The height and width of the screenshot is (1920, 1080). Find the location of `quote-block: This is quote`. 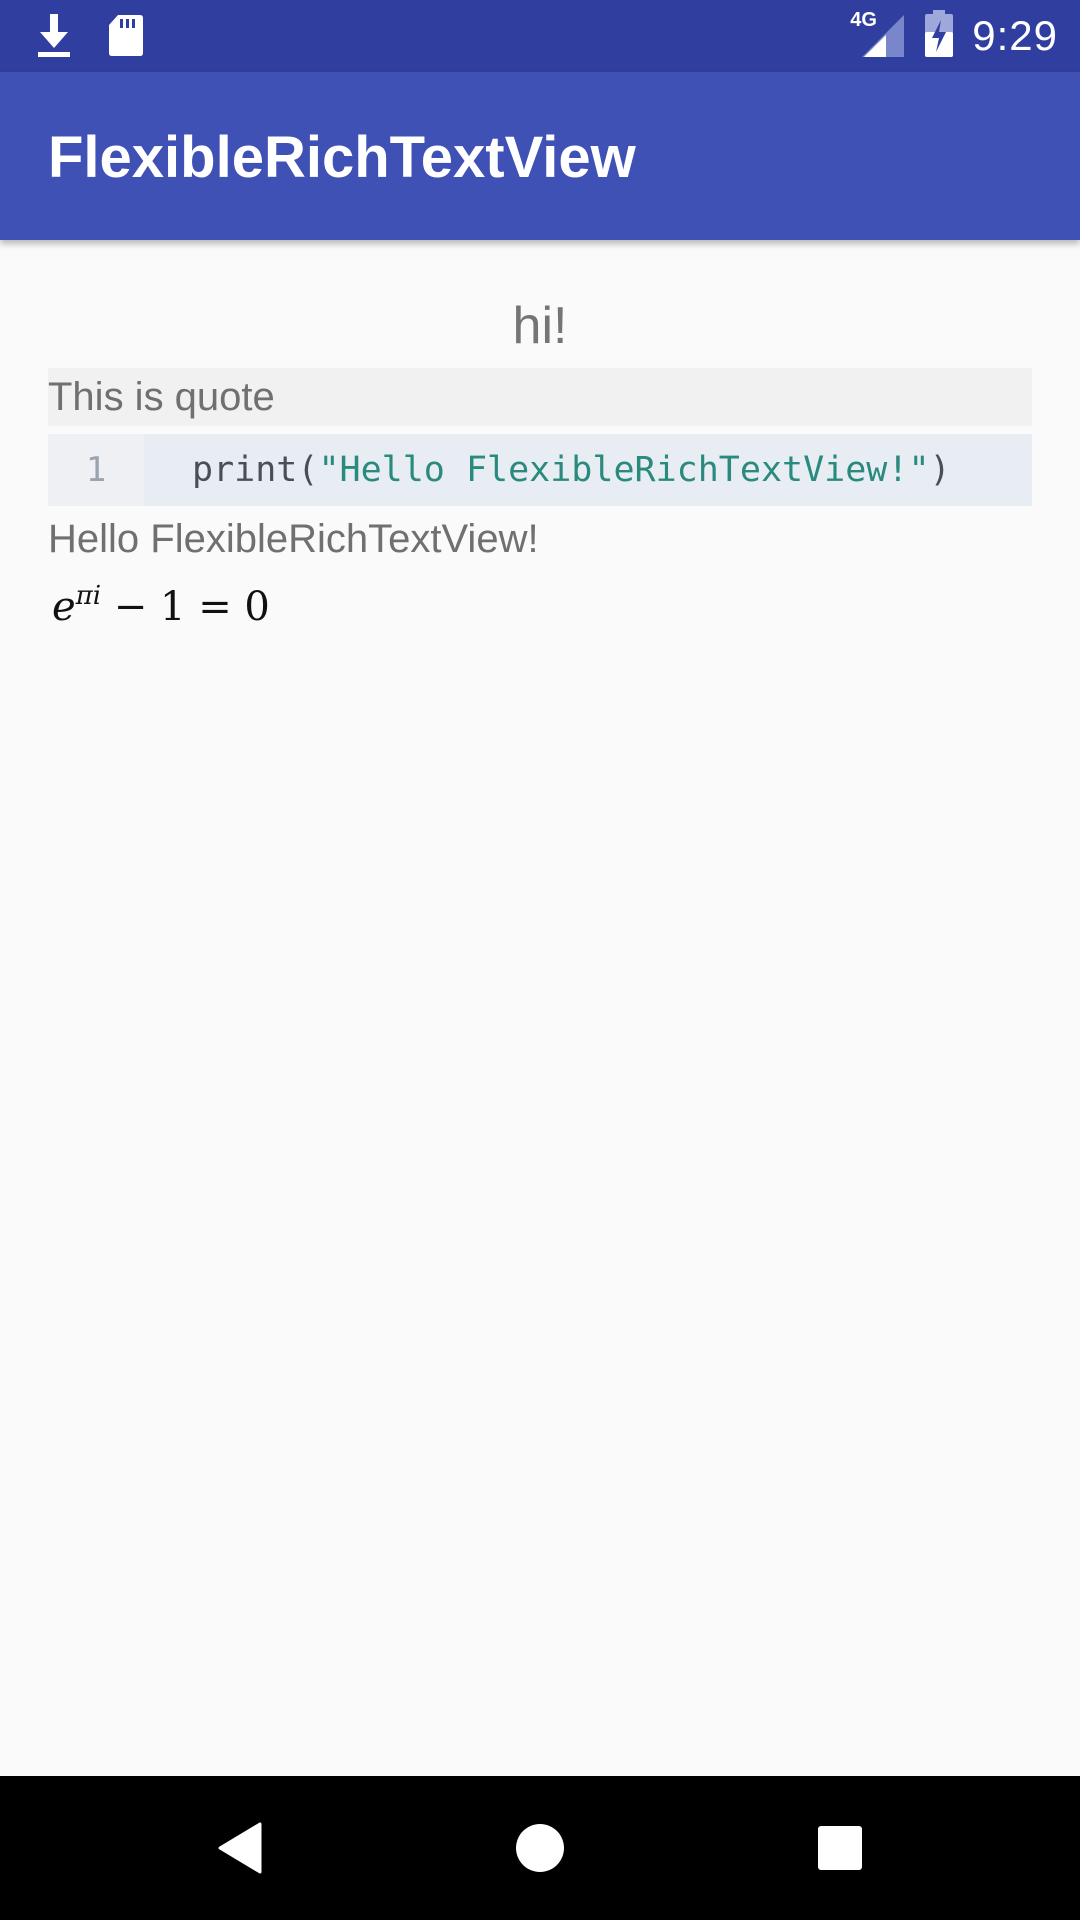

quote-block: This is quote is located at coordinates (540, 397).